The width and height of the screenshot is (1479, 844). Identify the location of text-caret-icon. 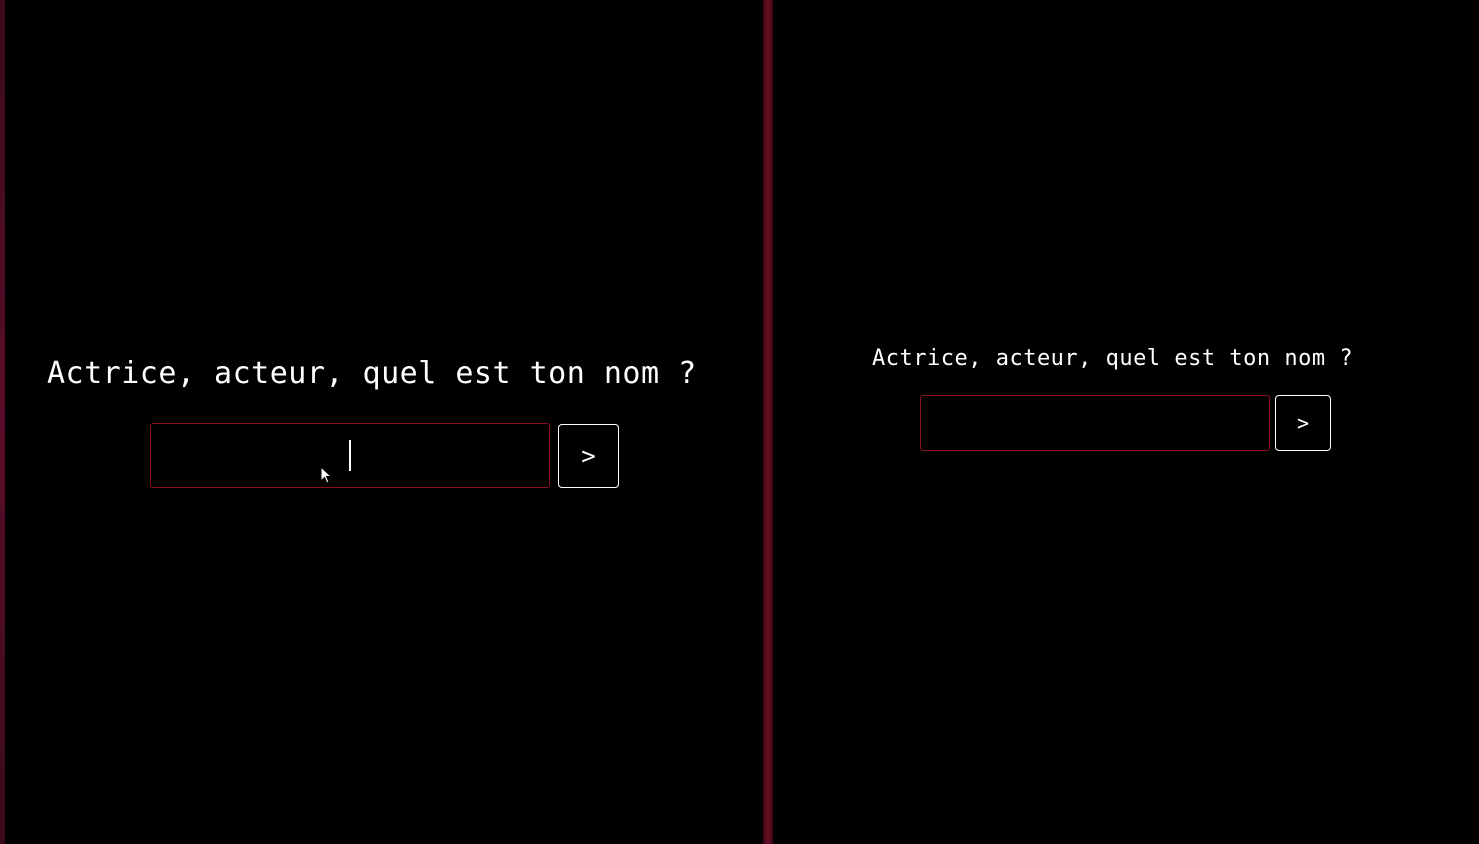
(350, 455).